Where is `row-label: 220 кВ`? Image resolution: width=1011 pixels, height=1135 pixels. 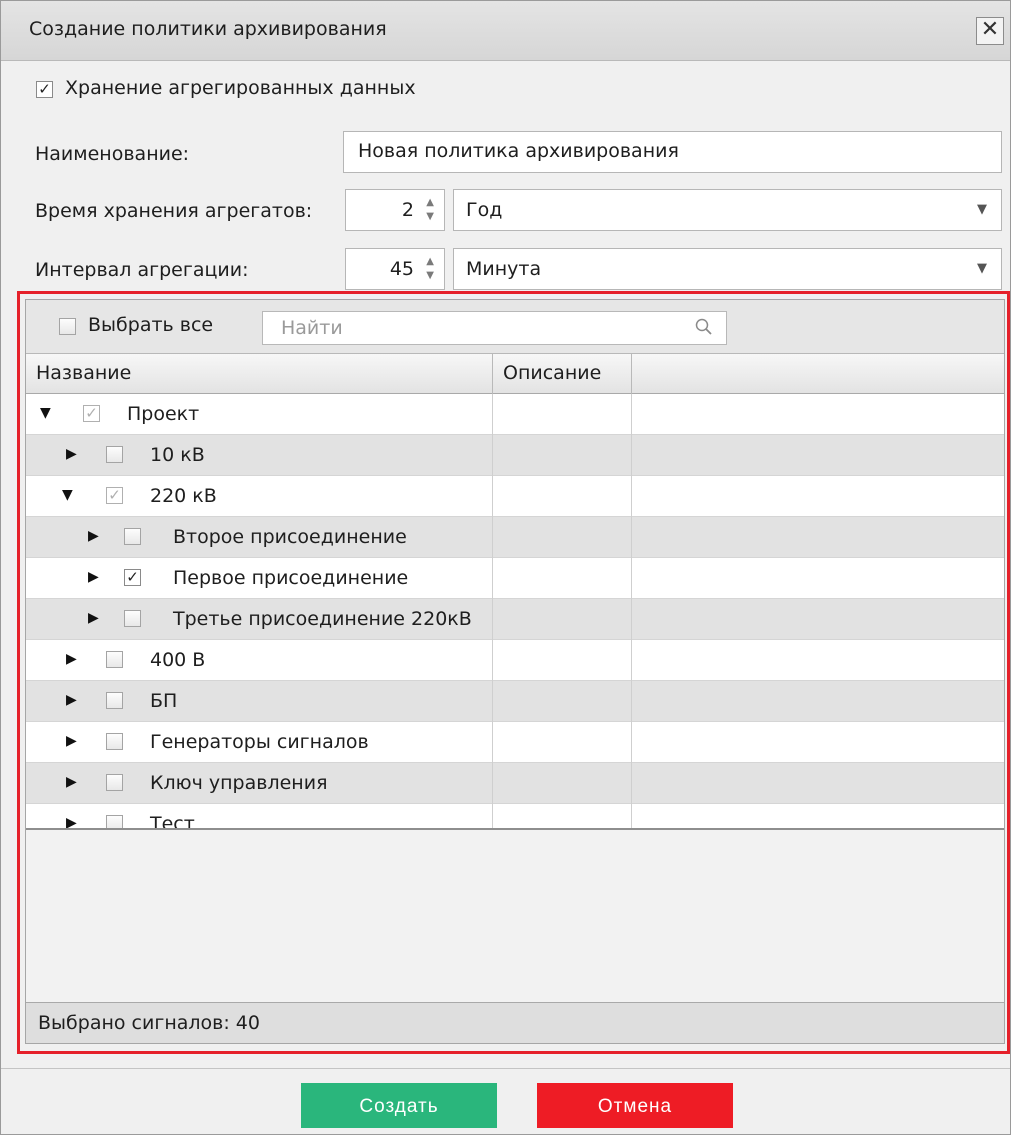 row-label: 220 кВ is located at coordinates (183, 496).